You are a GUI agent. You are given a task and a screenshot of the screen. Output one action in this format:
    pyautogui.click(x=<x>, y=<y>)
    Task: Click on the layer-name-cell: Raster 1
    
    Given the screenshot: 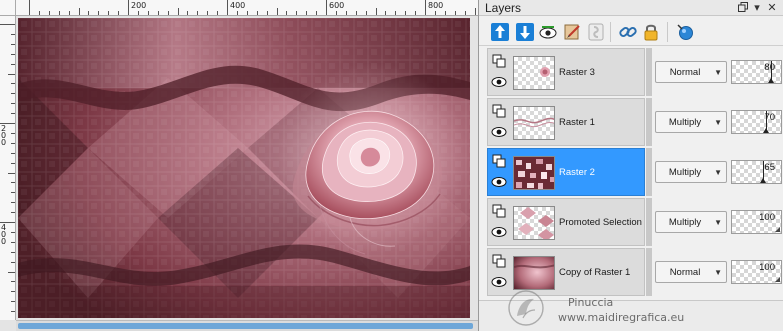 What is the action you would take?
    pyautogui.click(x=566, y=122)
    